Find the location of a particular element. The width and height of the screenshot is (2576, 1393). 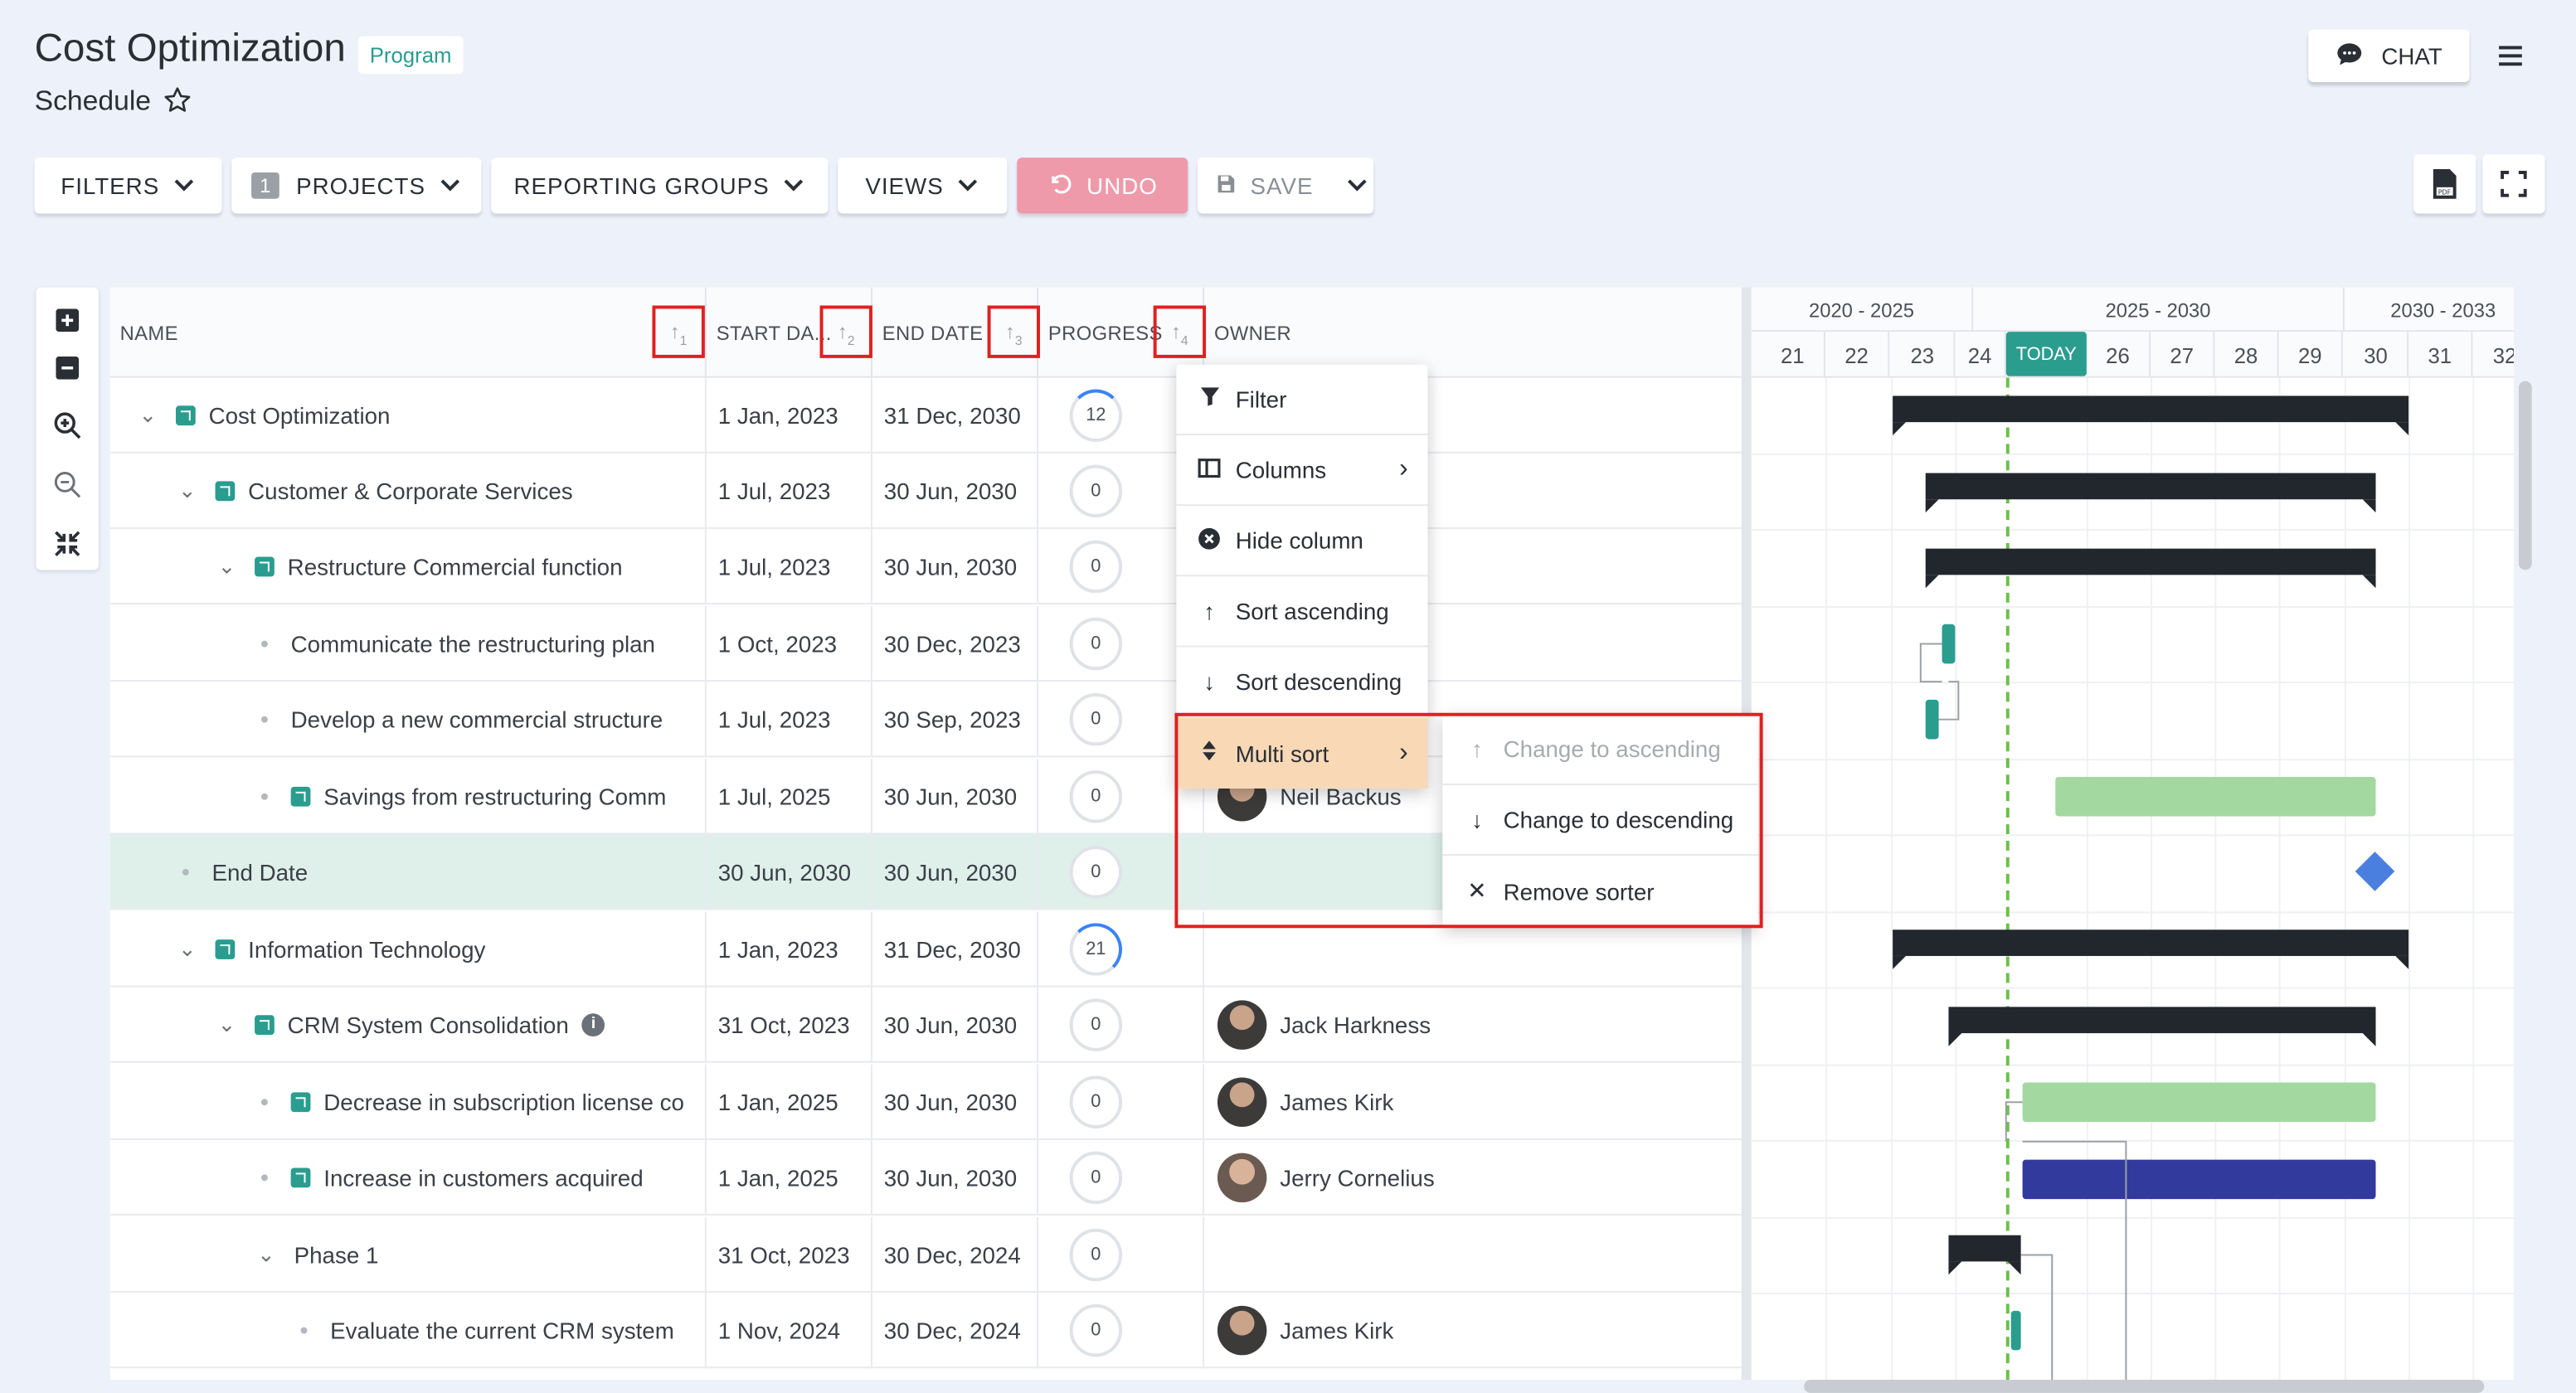

row-name: CRM System Consolidation is located at coordinates (428, 1025).